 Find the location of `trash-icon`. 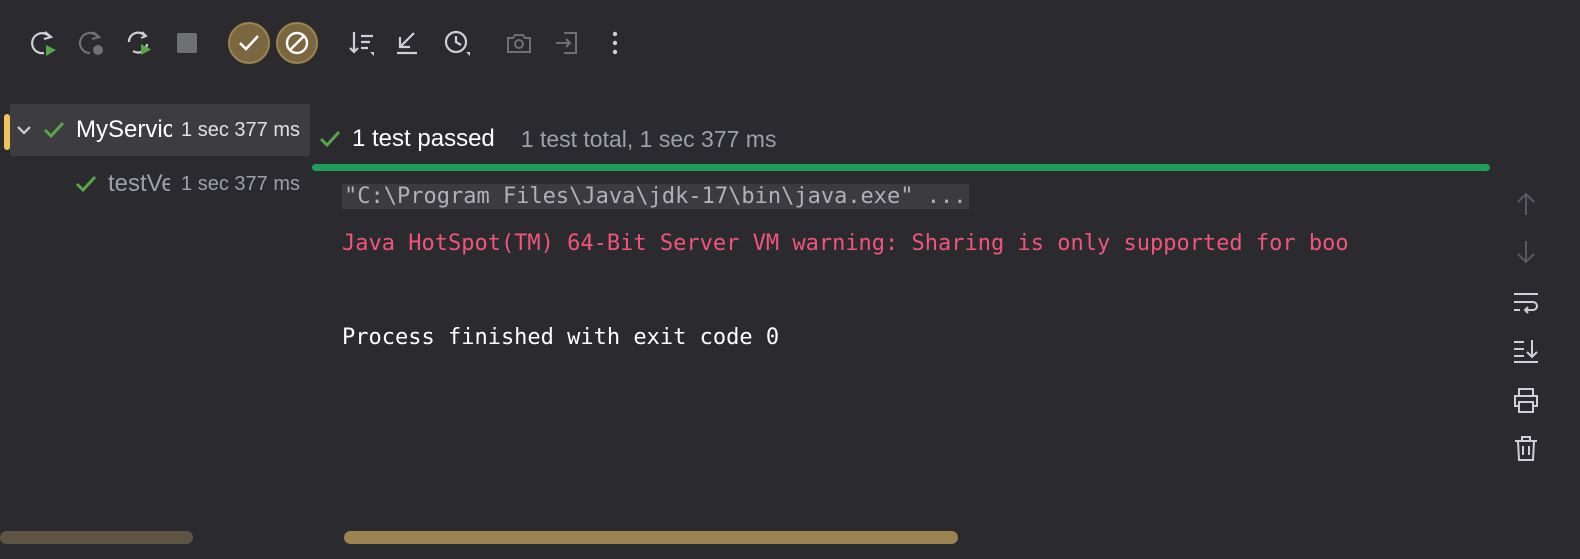

trash-icon is located at coordinates (1526, 448).